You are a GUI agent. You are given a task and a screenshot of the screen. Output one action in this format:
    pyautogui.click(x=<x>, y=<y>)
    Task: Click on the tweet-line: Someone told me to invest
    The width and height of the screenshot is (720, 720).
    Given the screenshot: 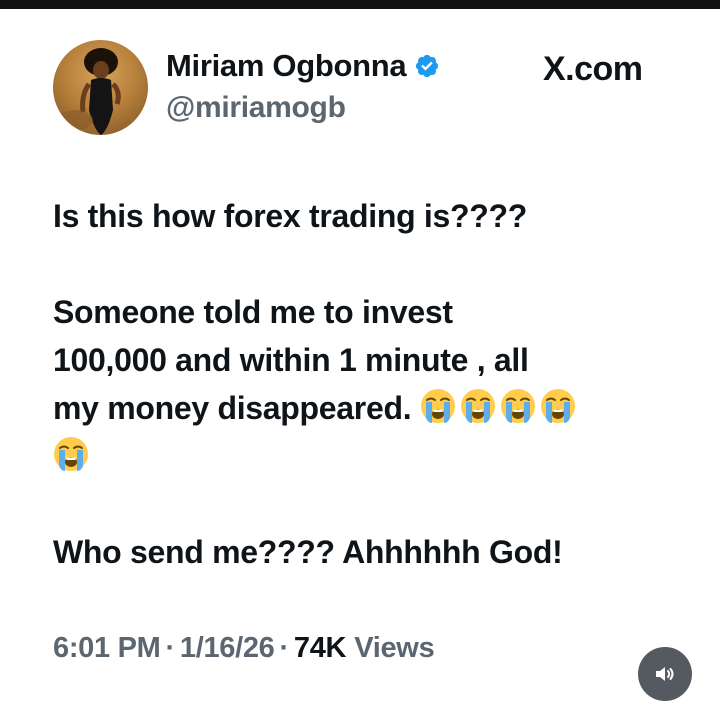 What is the action you would take?
    pyautogui.click(x=253, y=312)
    